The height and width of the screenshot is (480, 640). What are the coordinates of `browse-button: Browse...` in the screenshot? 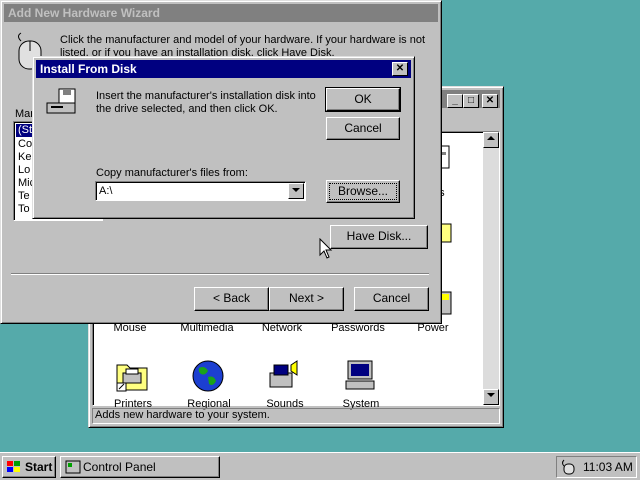 It's located at (363, 191).